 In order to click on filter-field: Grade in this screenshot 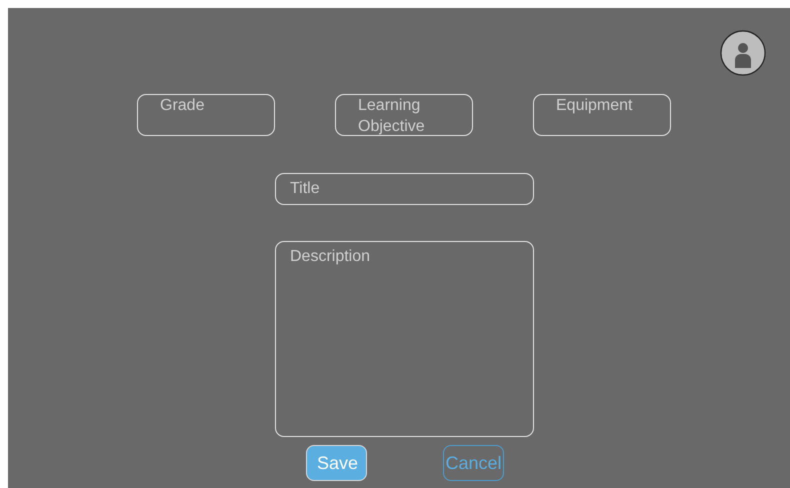, I will do `click(206, 115)`.